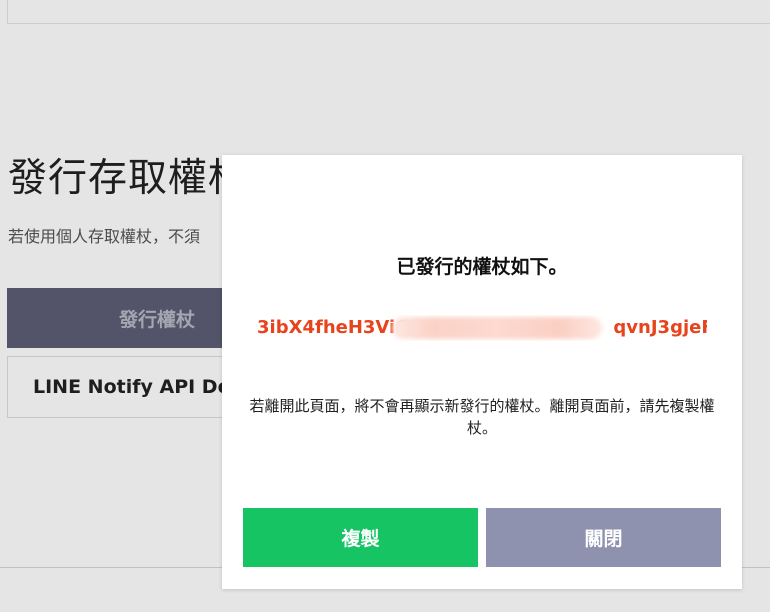 This screenshot has height=612, width=770. I want to click on dialog-title: 已發行的權杖如下。, so click(482, 267).